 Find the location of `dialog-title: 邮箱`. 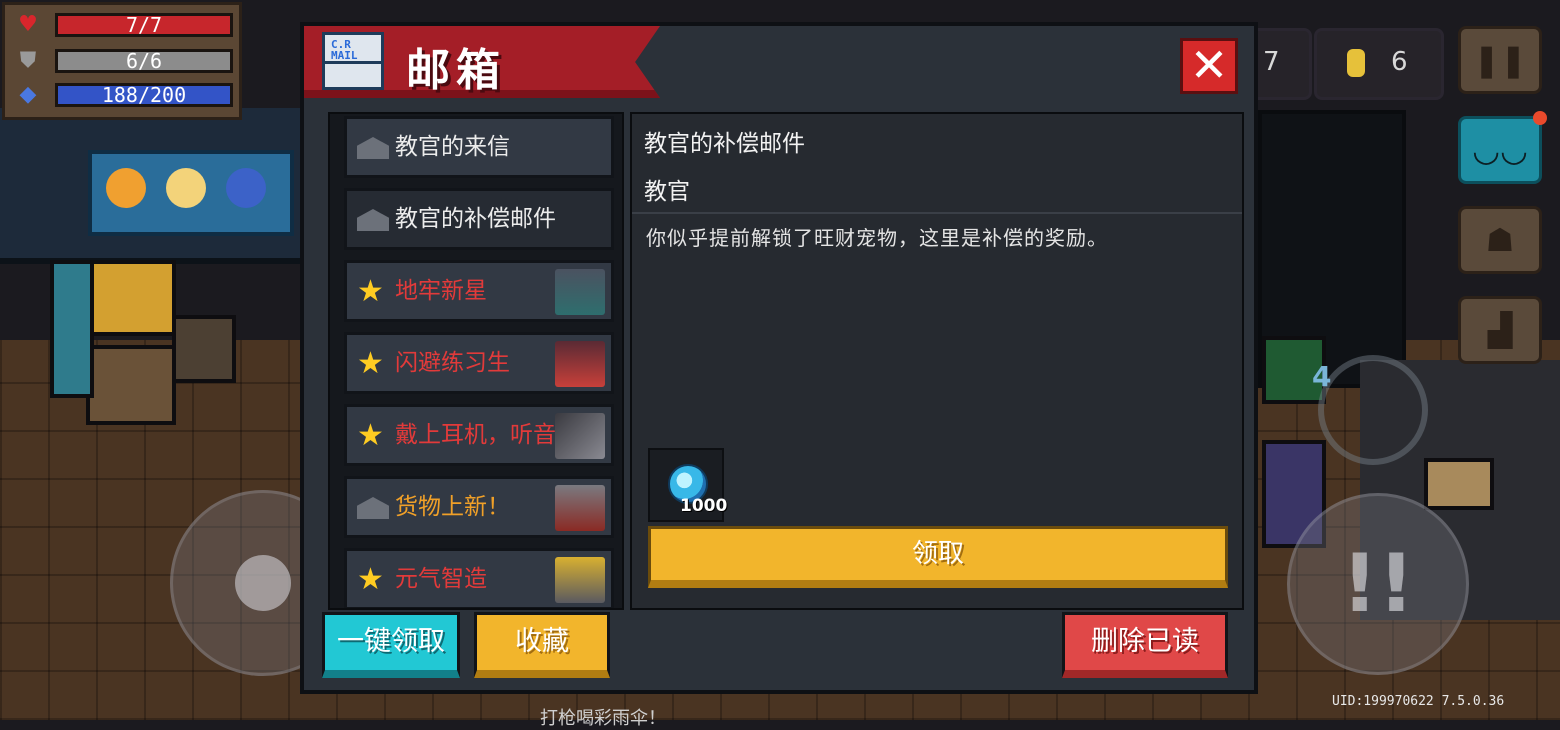

dialog-title: 邮箱 is located at coordinates (456, 70).